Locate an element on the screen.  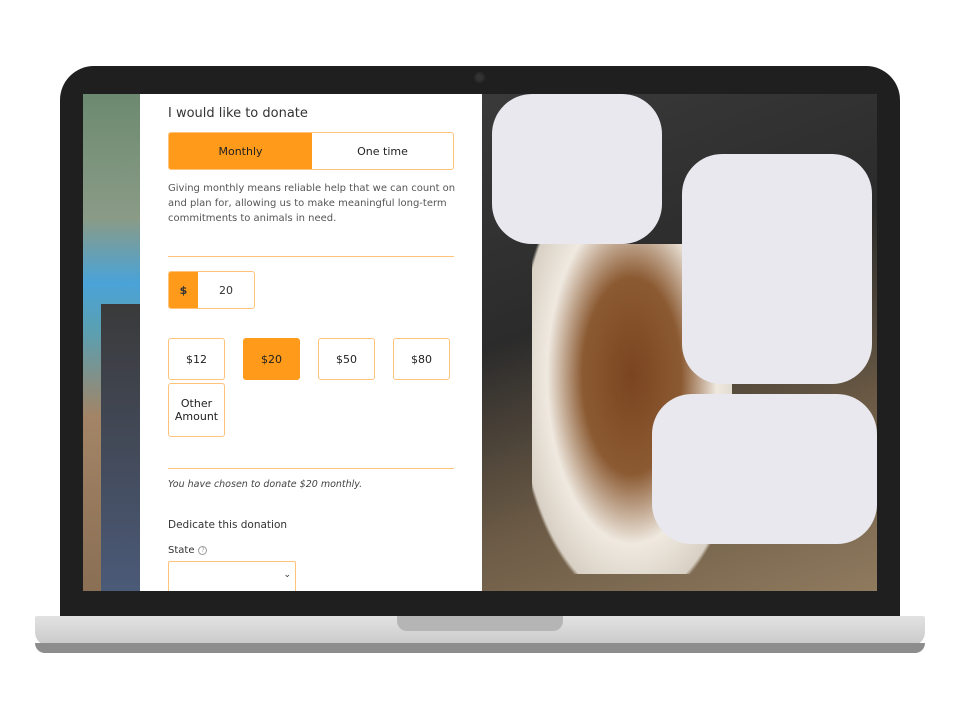
monthly-tab: Monthly is located at coordinates (240, 151).